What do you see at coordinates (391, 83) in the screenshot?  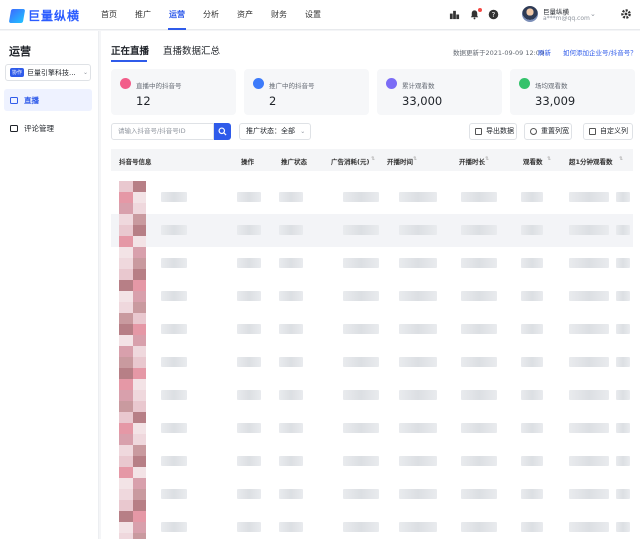 I see `user-icon` at bounding box center [391, 83].